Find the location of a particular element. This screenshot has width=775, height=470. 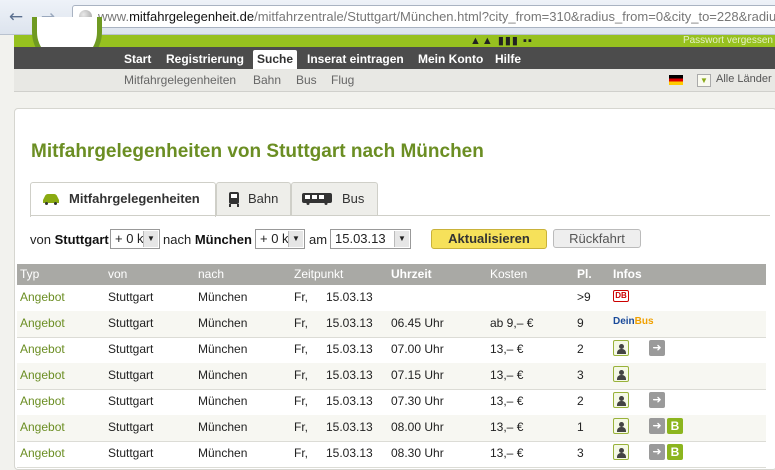

deinbus-logo-icon: DeinBus is located at coordinates (633, 321).